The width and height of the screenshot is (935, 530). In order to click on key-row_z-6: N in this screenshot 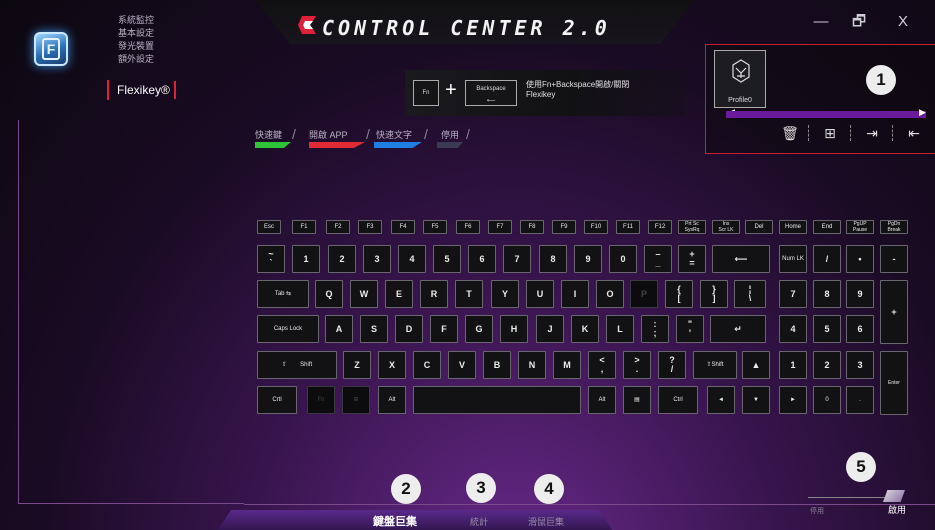, I will do `click(532, 365)`.